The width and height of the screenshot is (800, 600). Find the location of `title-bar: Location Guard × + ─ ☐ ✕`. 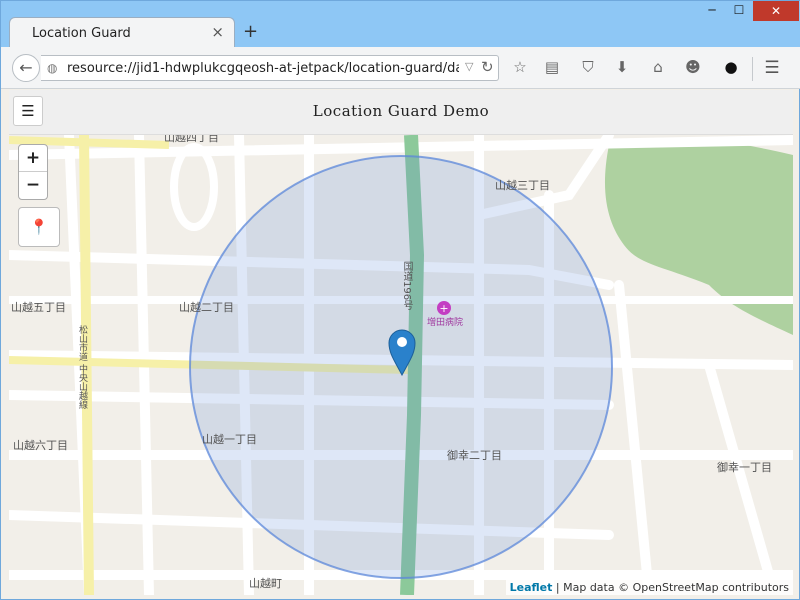

title-bar: Location Guard × + ─ ☐ ✕ is located at coordinates (400, 24).